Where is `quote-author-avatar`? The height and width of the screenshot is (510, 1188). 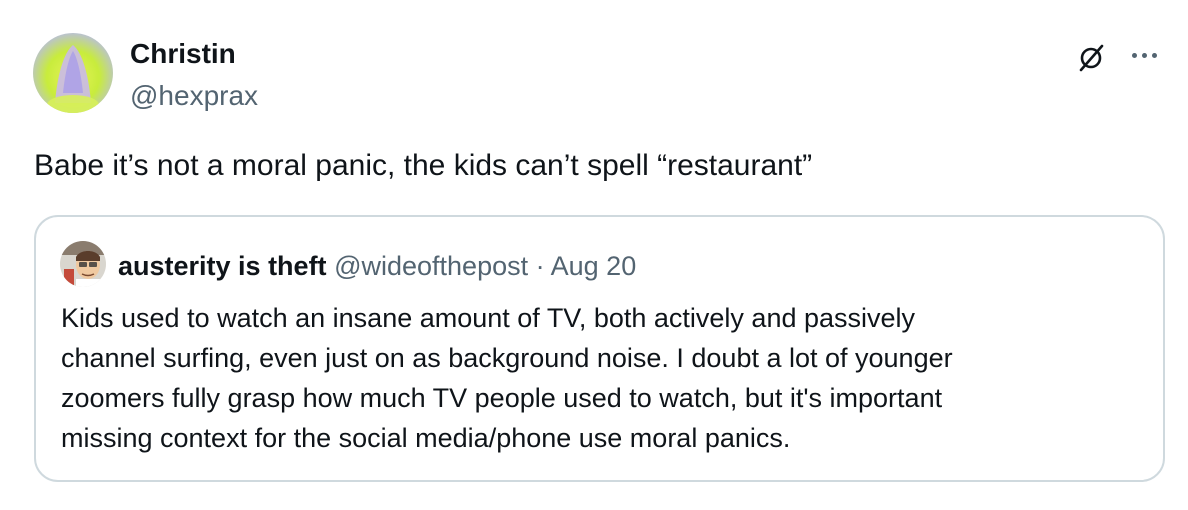
quote-author-avatar is located at coordinates (83, 264).